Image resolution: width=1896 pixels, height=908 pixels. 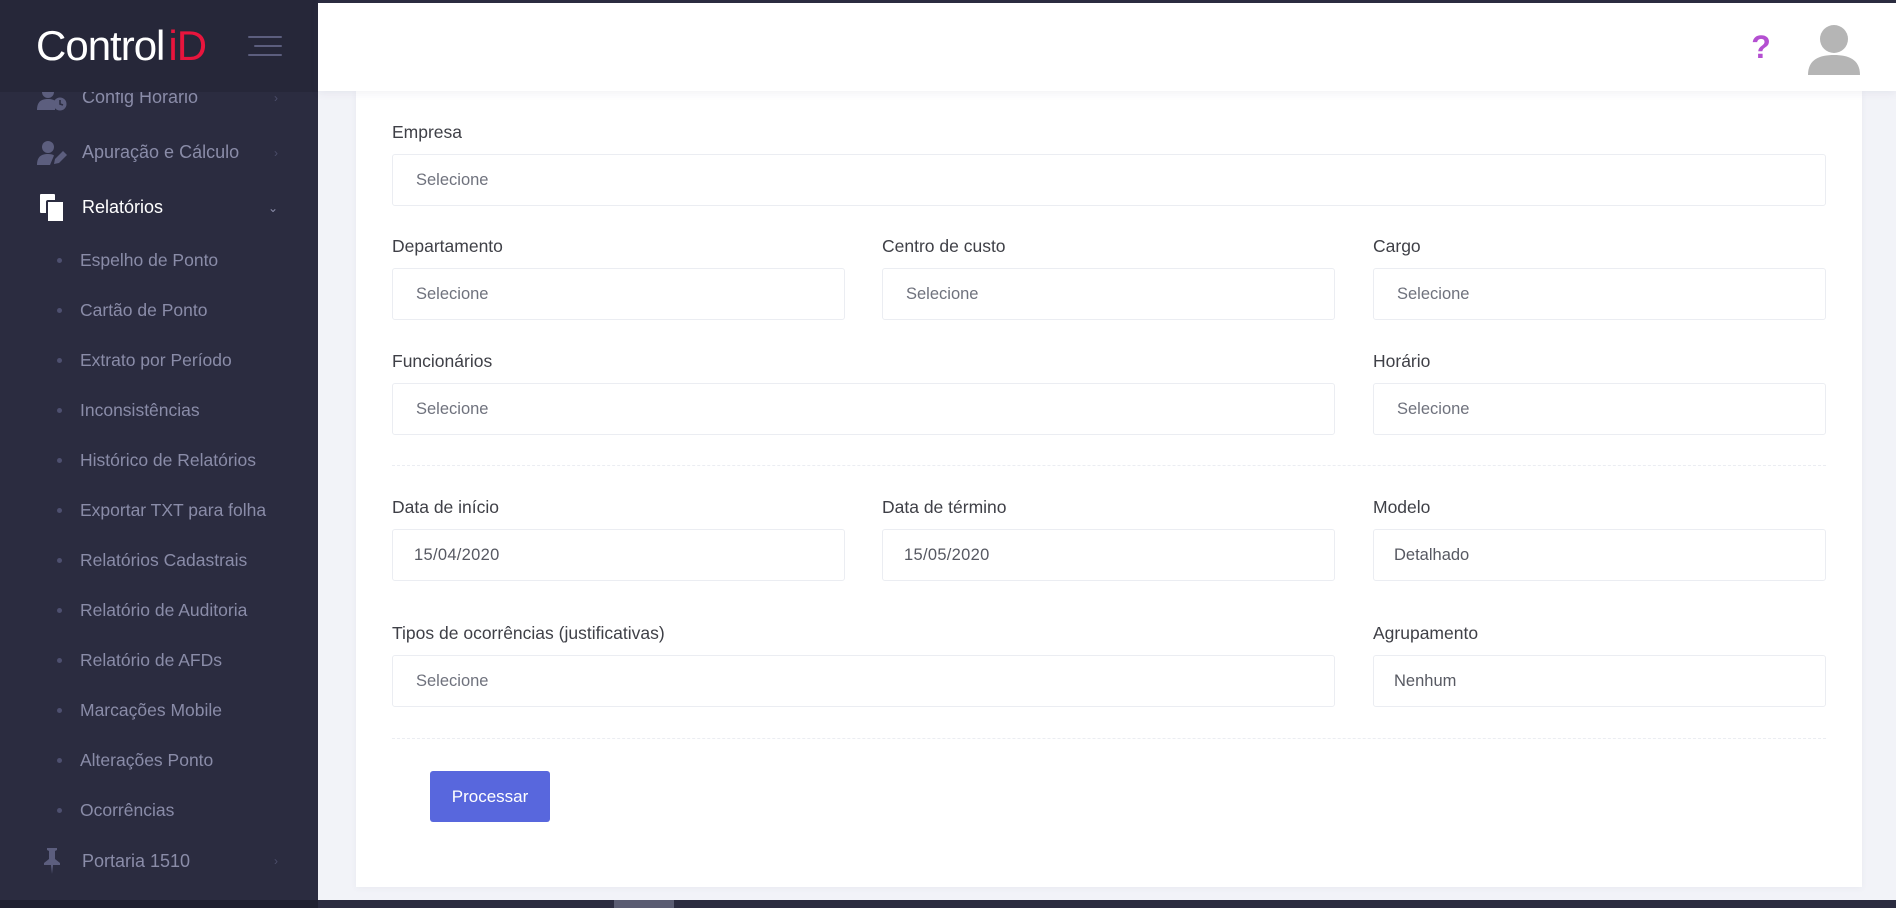 I want to click on submenu-item: Ocorrências, so click(x=159, y=810).